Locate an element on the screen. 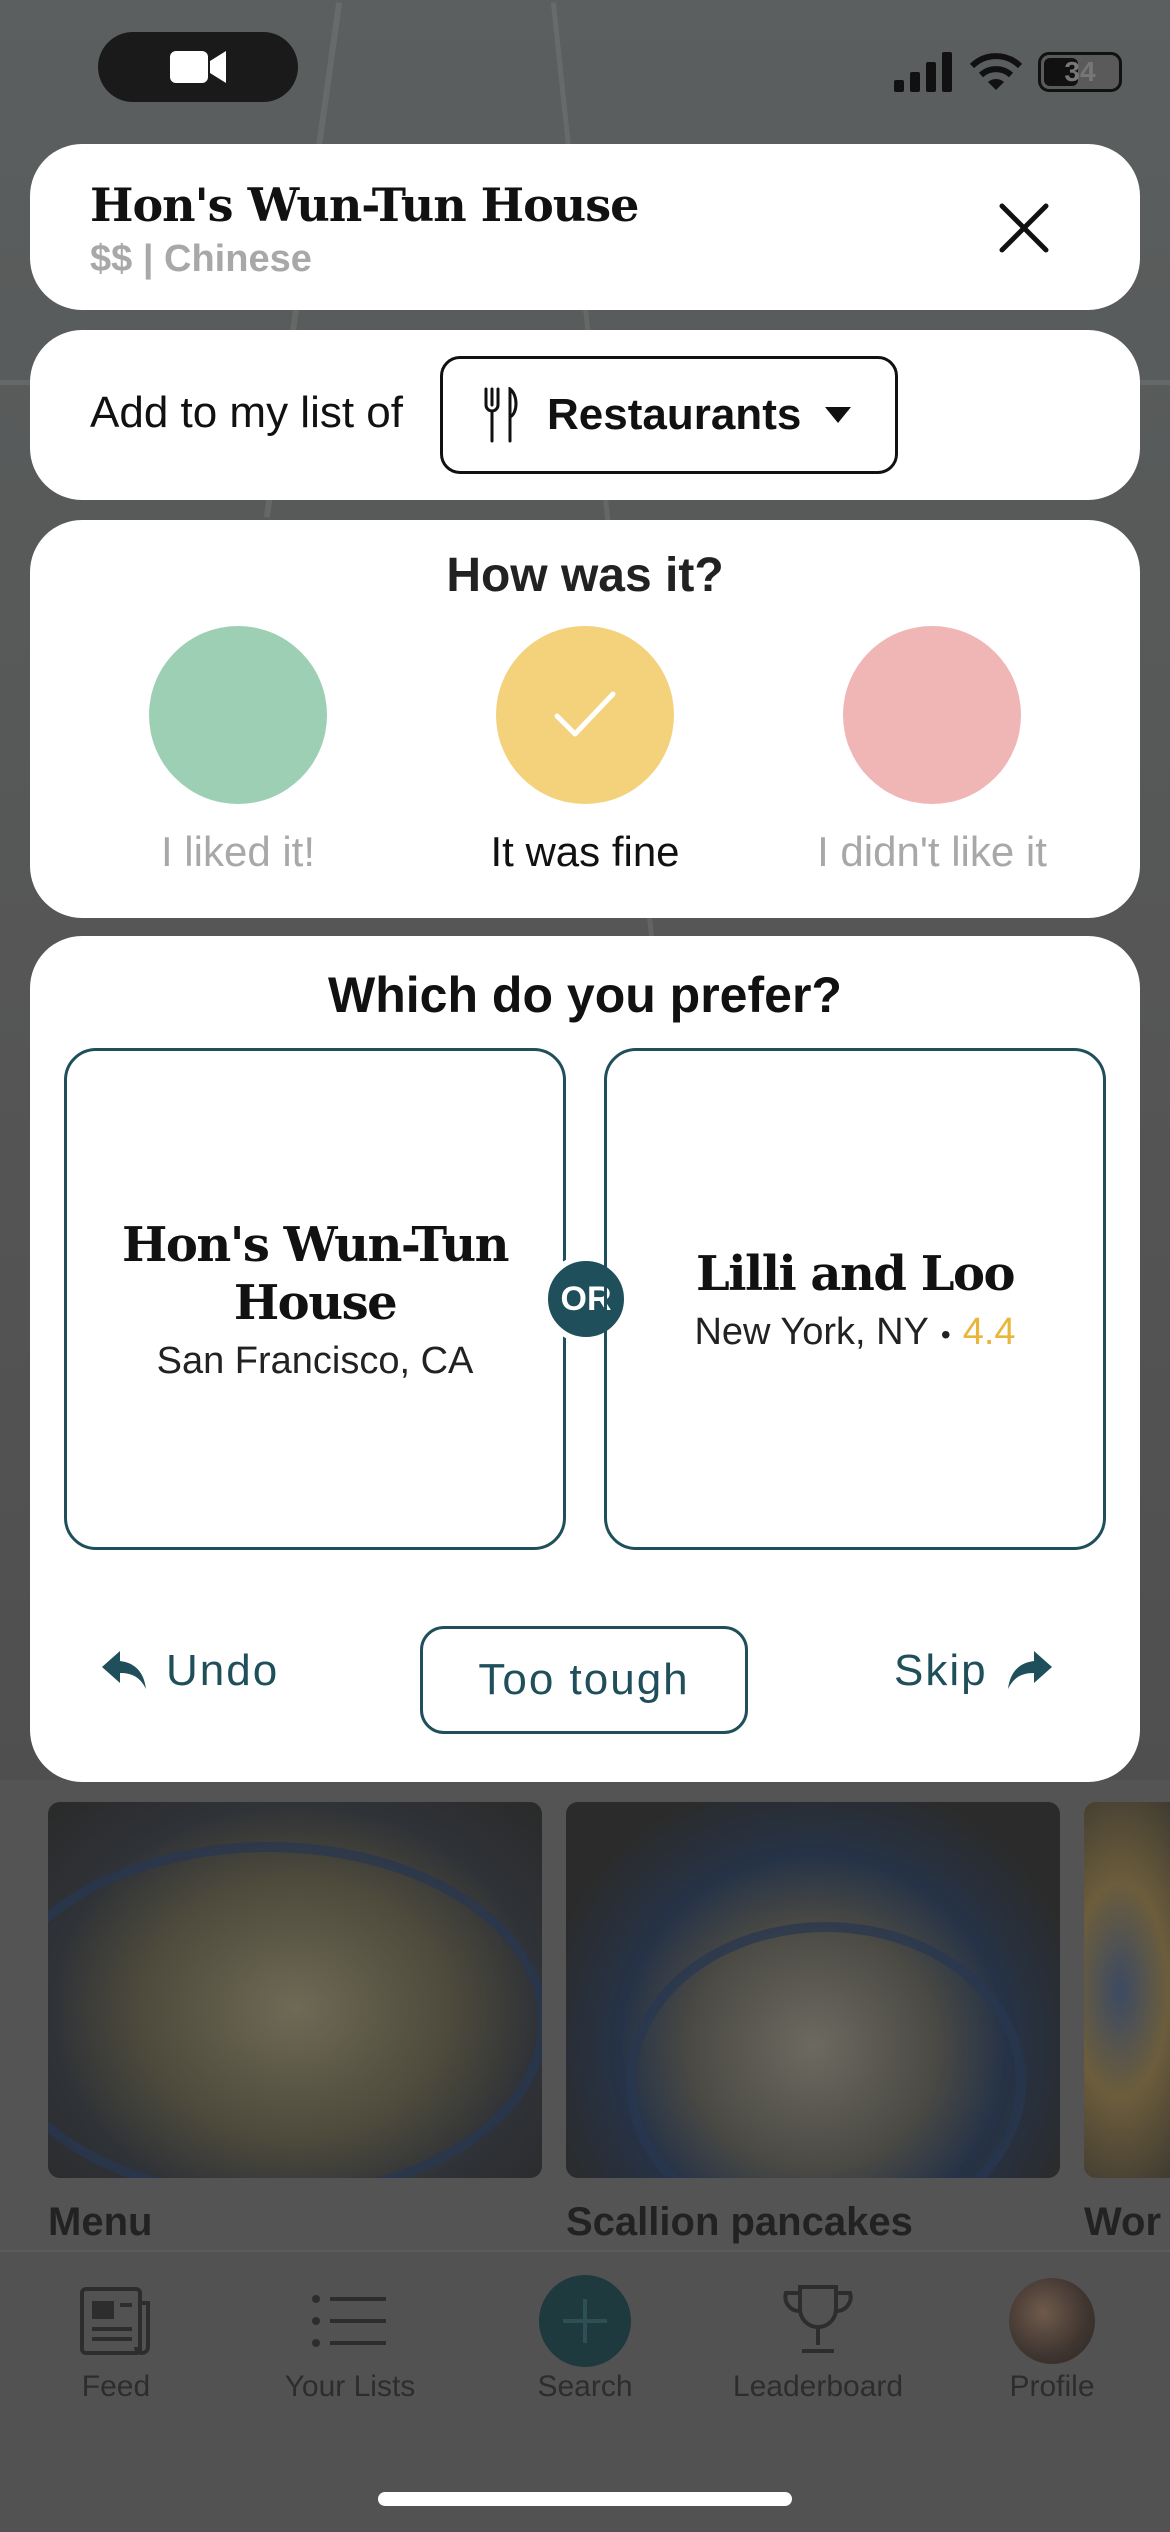 The width and height of the screenshot is (1170, 2532). skip-arrow-icon is located at coordinates (1029, 1670).